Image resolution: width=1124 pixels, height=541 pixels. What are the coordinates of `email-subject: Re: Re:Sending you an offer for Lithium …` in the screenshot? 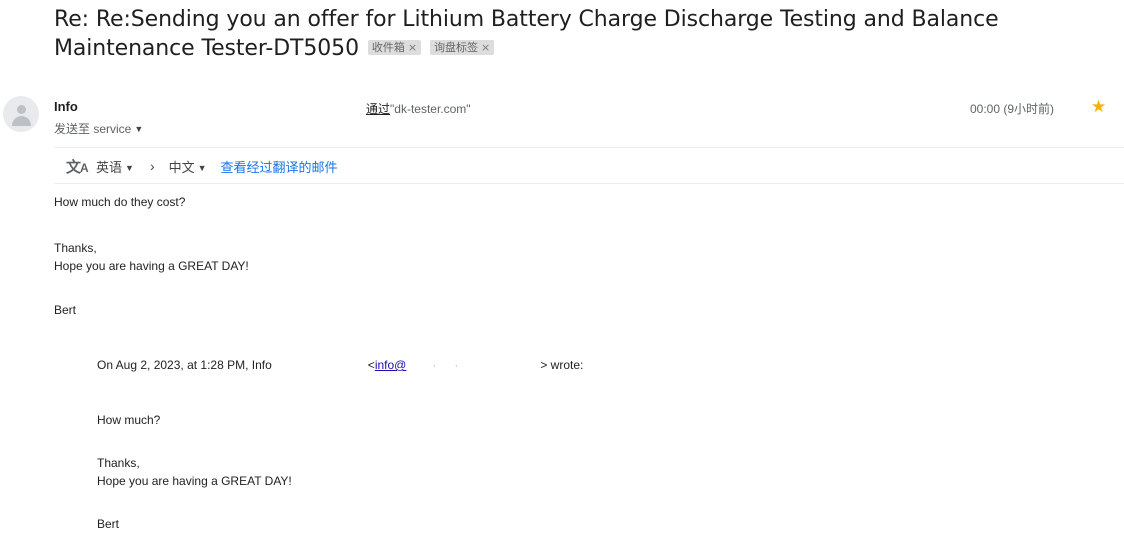 It's located at (584, 34).